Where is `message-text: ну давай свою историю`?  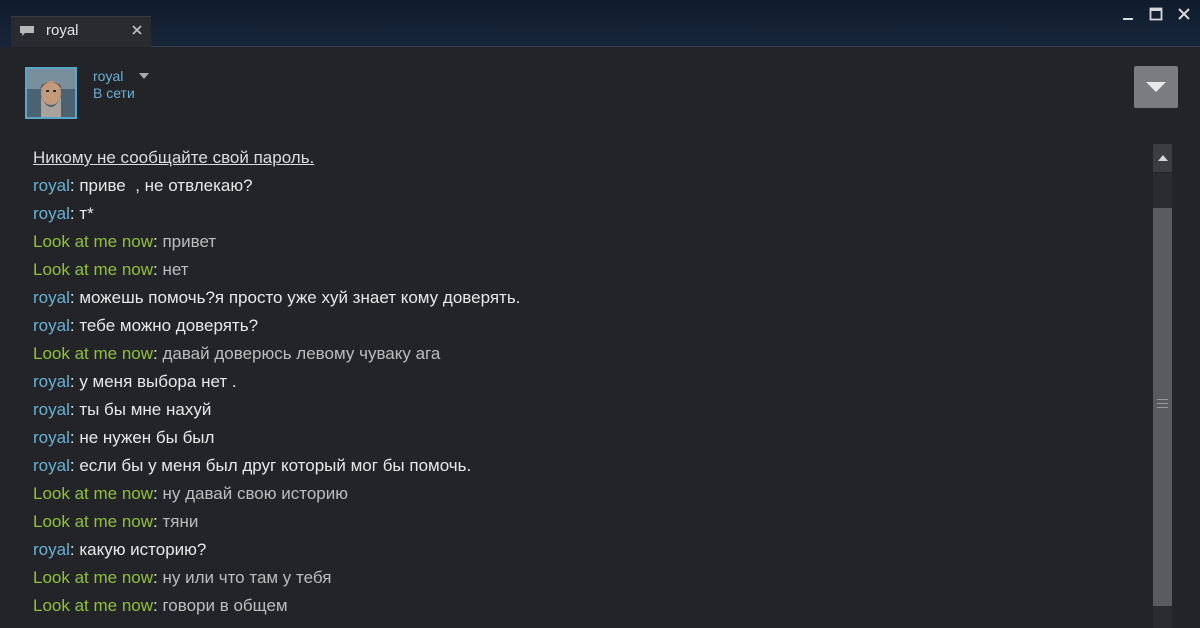 message-text: ну давай свою историю is located at coordinates (255, 493).